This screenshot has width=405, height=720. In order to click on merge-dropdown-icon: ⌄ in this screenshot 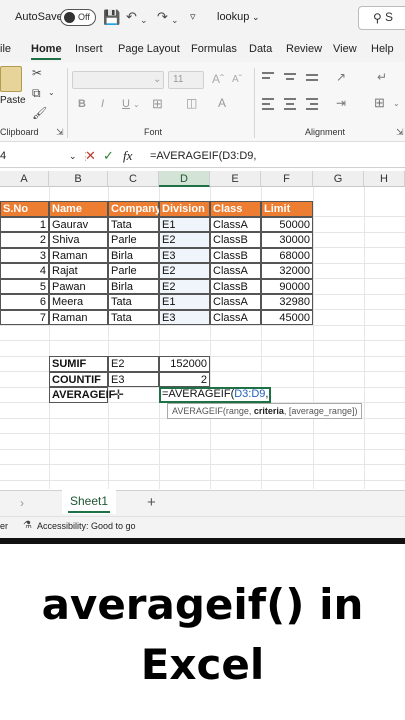, I will do `click(396, 103)`.